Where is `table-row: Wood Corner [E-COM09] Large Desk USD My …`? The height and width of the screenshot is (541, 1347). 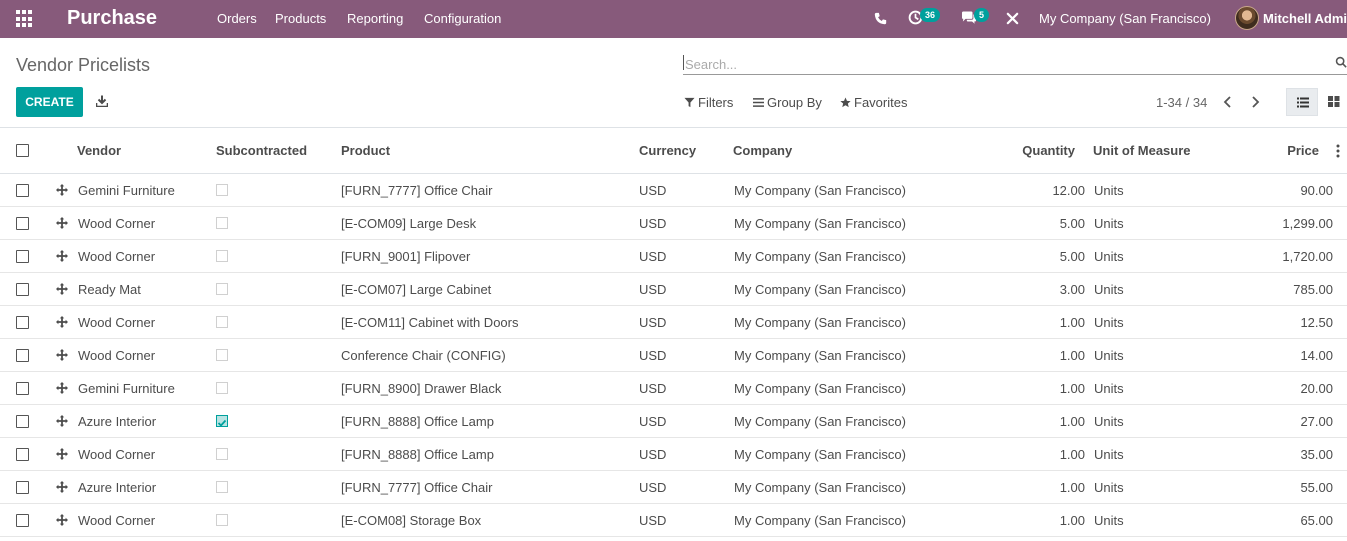 table-row: Wood Corner [E-COM09] Large Desk USD My … is located at coordinates (673, 223).